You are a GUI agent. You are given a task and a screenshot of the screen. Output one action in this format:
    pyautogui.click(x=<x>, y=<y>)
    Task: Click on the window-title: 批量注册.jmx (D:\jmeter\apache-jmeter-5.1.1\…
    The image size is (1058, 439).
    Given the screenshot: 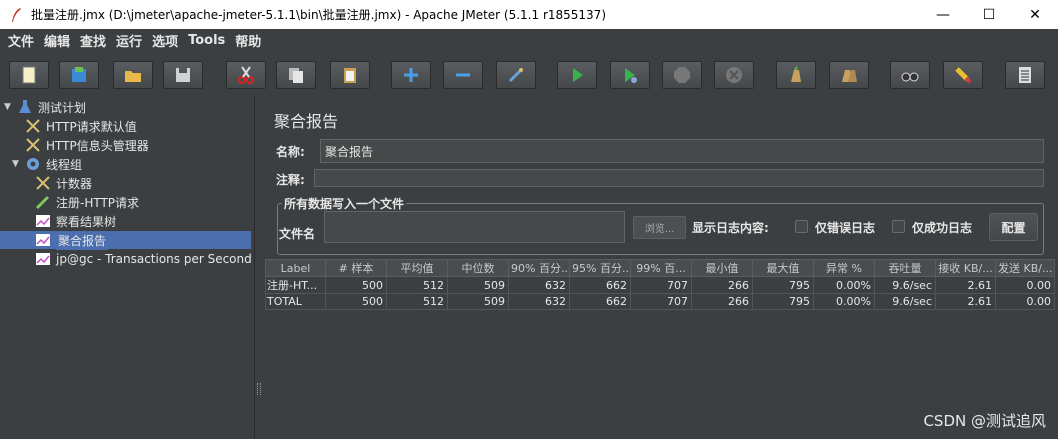 What is the action you would take?
    pyautogui.click(x=318, y=15)
    